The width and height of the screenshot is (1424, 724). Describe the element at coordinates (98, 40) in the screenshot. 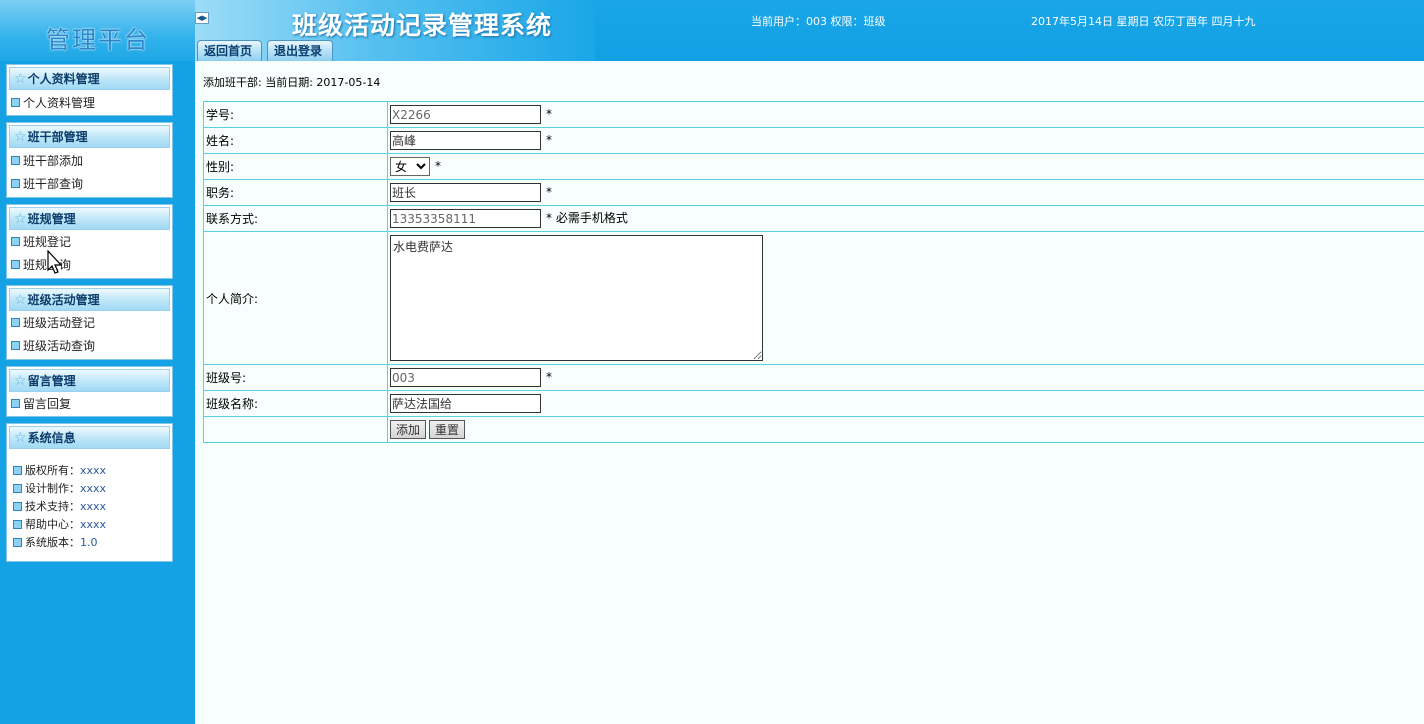

I see `logo-text: 管理平台` at that location.